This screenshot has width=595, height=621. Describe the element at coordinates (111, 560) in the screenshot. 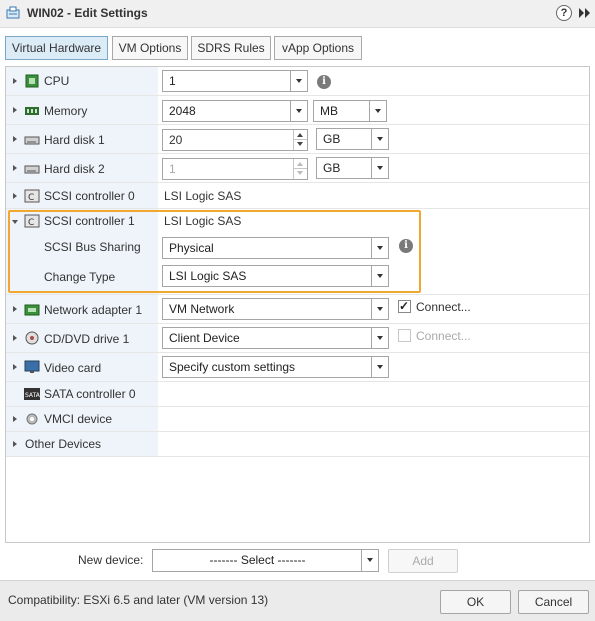

I see `new-device-label: New device:` at that location.